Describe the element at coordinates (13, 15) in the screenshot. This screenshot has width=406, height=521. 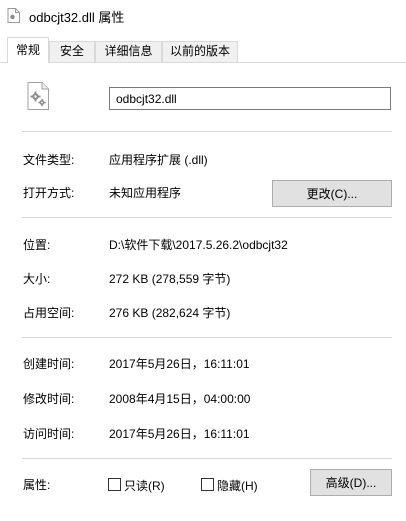
I see `dll-file-icon` at that location.